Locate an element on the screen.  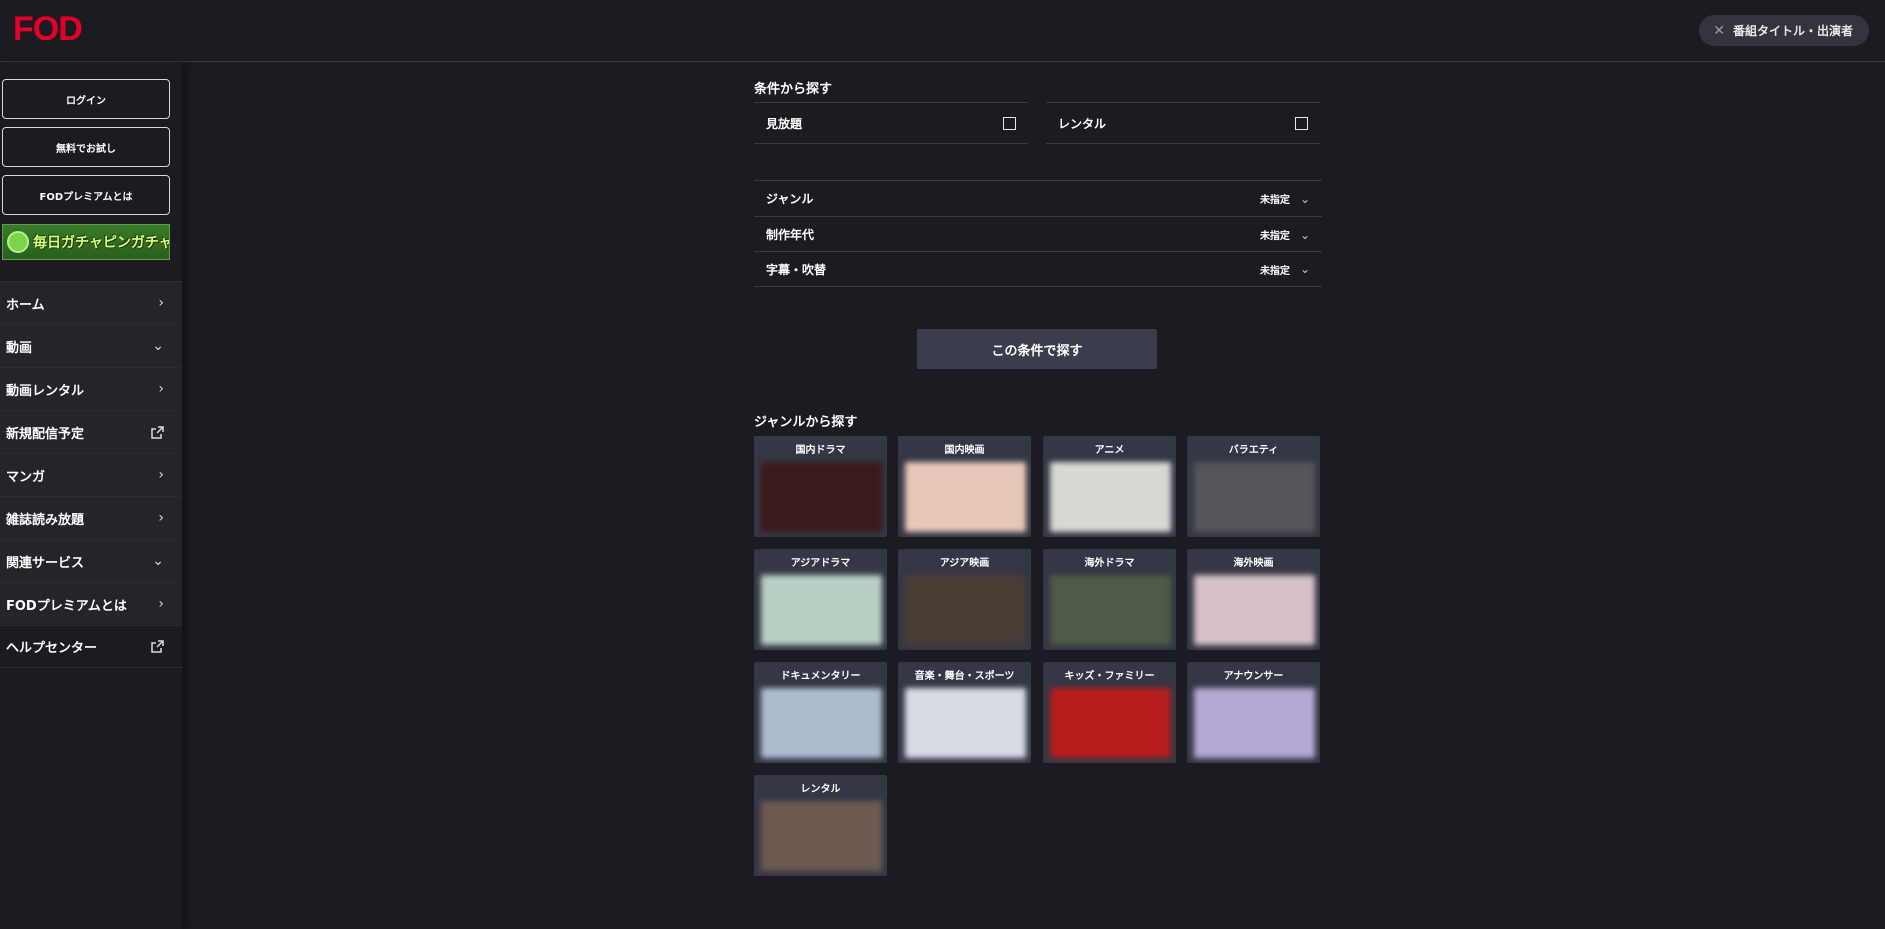
genre-card: 音楽・舞台・スポーツ is located at coordinates (964, 712).